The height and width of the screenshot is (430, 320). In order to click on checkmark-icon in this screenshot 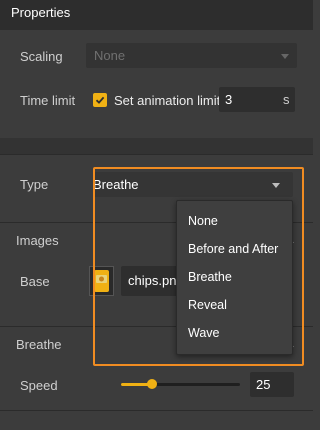, I will do `click(100, 100)`.